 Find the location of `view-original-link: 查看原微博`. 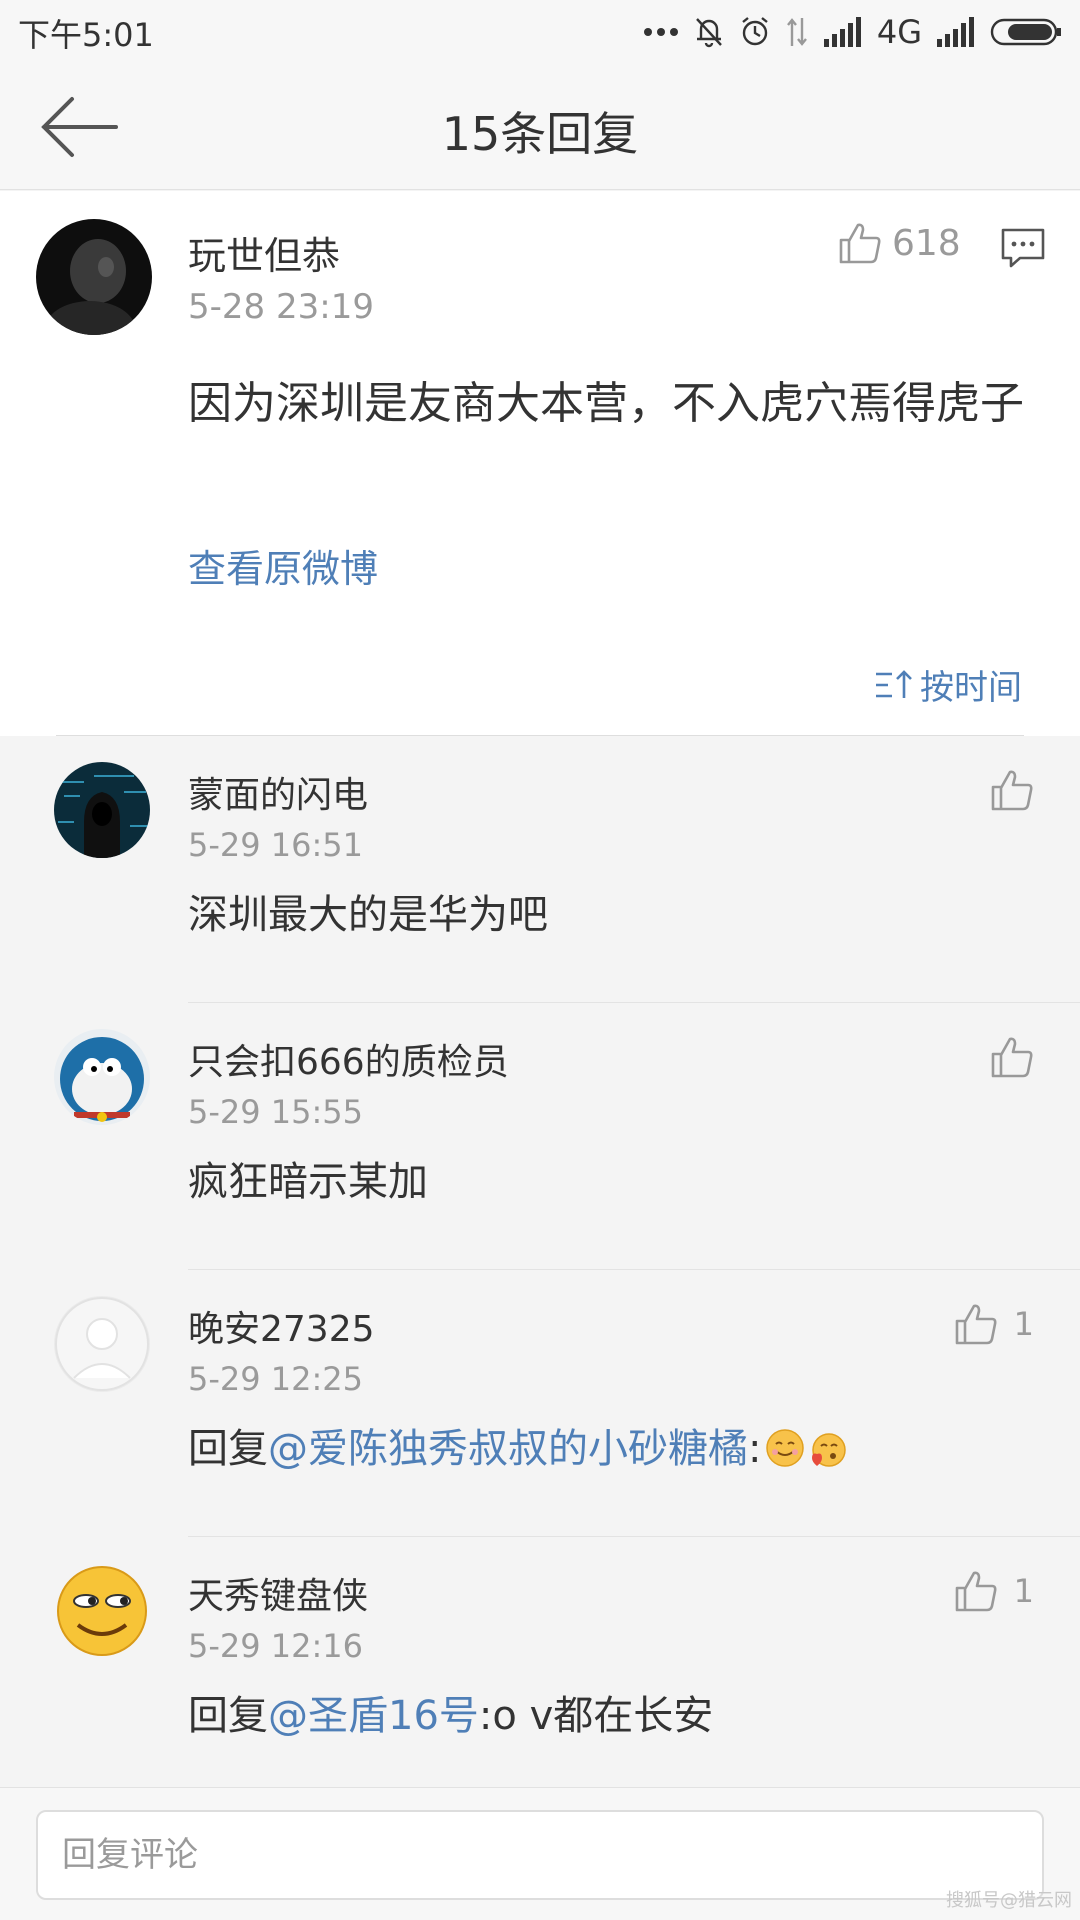

view-original-link: 查看原微博 is located at coordinates (283, 565).